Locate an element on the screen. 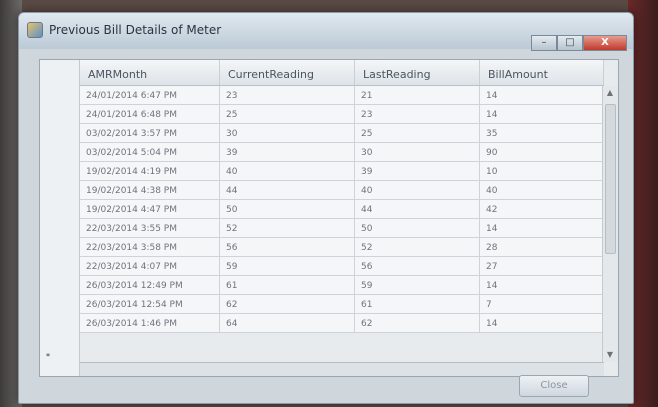 This screenshot has width=658, height=407. title-bar: Previous Bill Details of Meter – □ X is located at coordinates (326, 32).